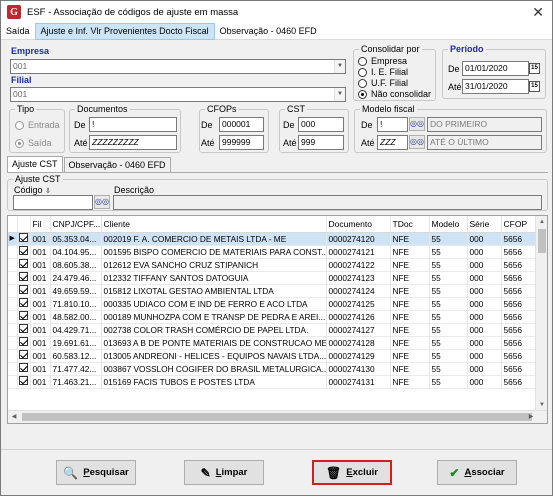  I want to click on filial-combo: 001 ▼, so click(178, 94).